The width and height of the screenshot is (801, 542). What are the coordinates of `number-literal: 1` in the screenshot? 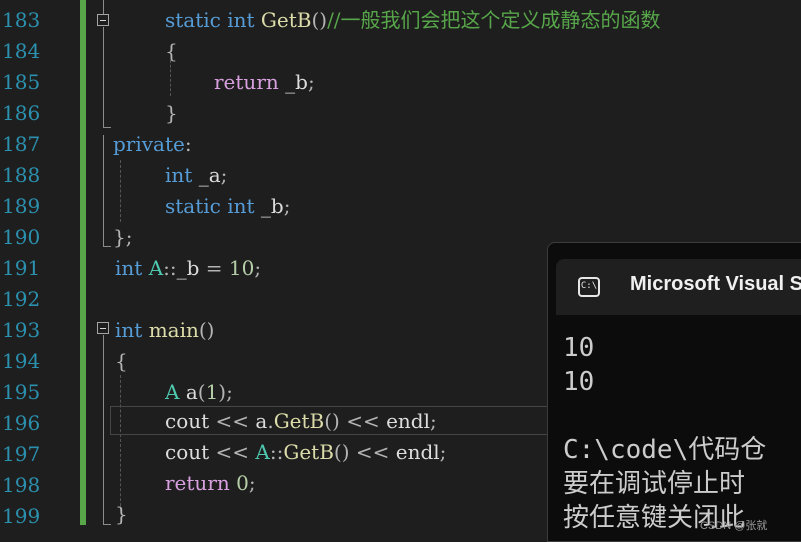 It's located at (212, 392).